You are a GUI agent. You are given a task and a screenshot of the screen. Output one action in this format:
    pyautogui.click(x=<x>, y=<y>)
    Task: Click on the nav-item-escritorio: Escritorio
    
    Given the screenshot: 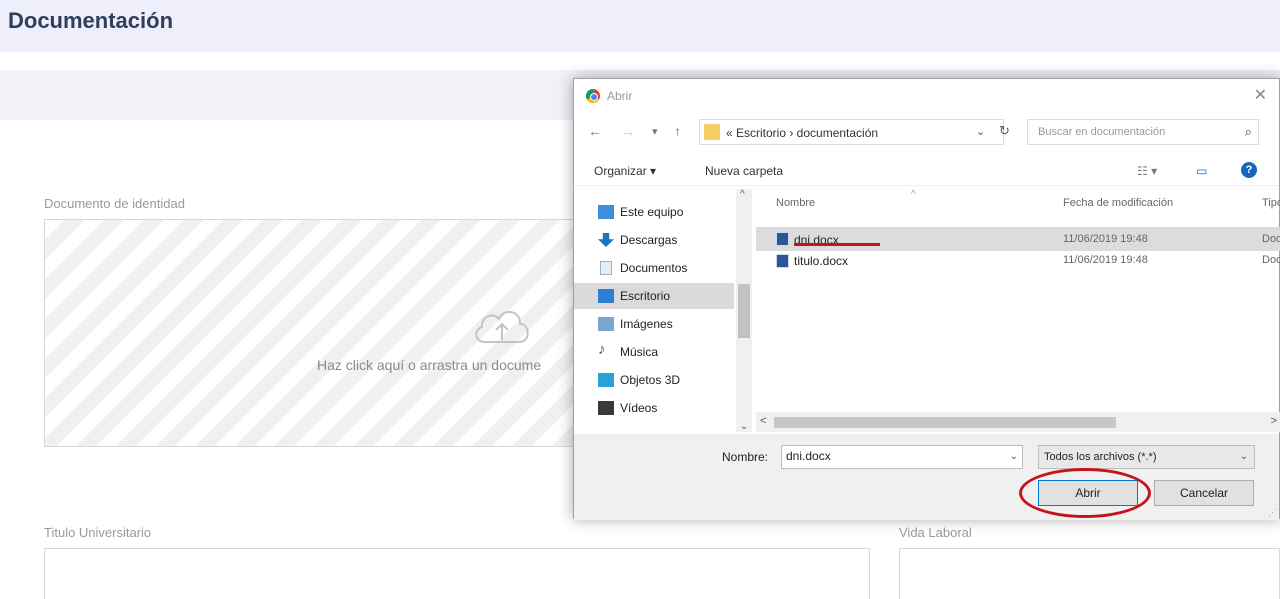 What is the action you would take?
    pyautogui.click(x=654, y=296)
    